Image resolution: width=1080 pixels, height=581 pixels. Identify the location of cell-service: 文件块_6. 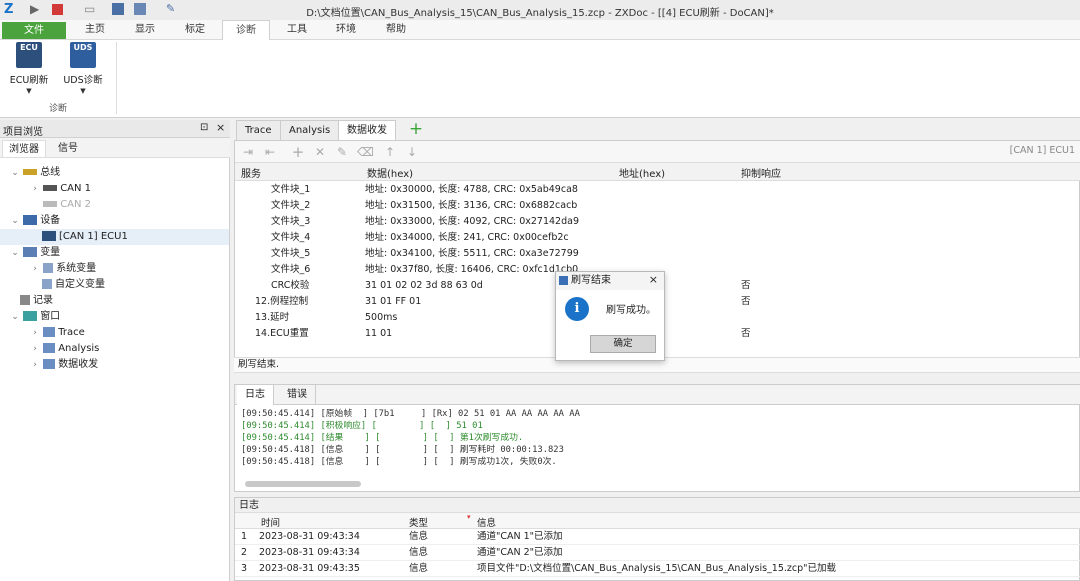
(291, 269).